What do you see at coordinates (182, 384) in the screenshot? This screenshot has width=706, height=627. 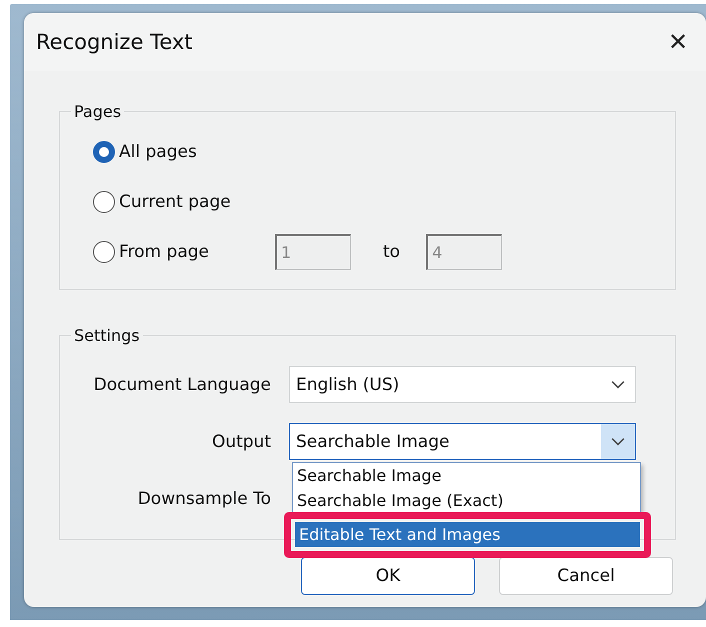 I see `setting-label: Document Language` at bounding box center [182, 384].